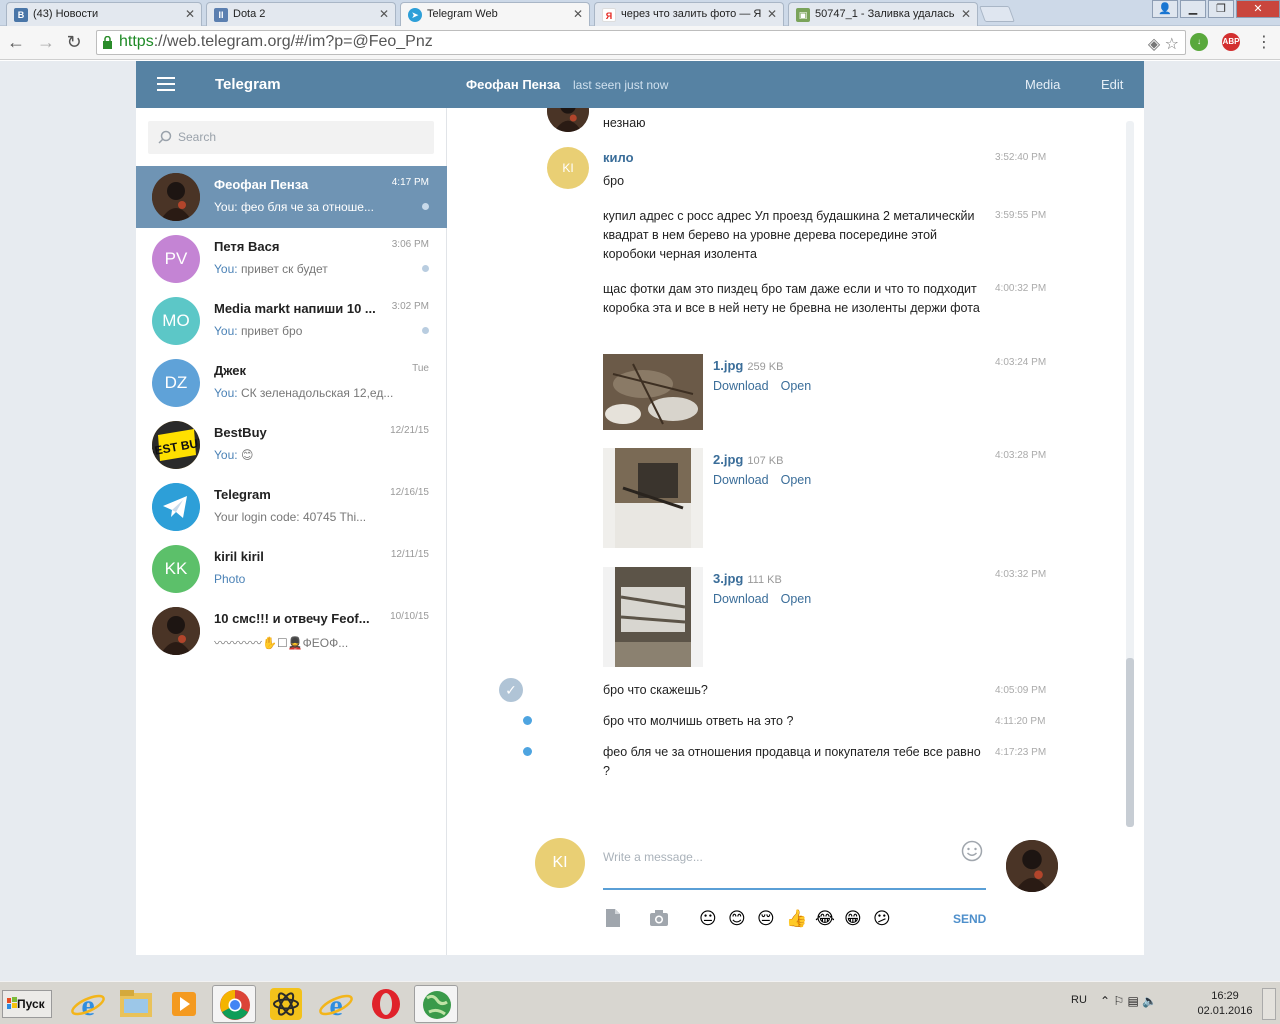 This screenshot has width=1280, height=1024. What do you see at coordinates (1112, 84) in the screenshot?
I see `edit-button: Edit` at bounding box center [1112, 84].